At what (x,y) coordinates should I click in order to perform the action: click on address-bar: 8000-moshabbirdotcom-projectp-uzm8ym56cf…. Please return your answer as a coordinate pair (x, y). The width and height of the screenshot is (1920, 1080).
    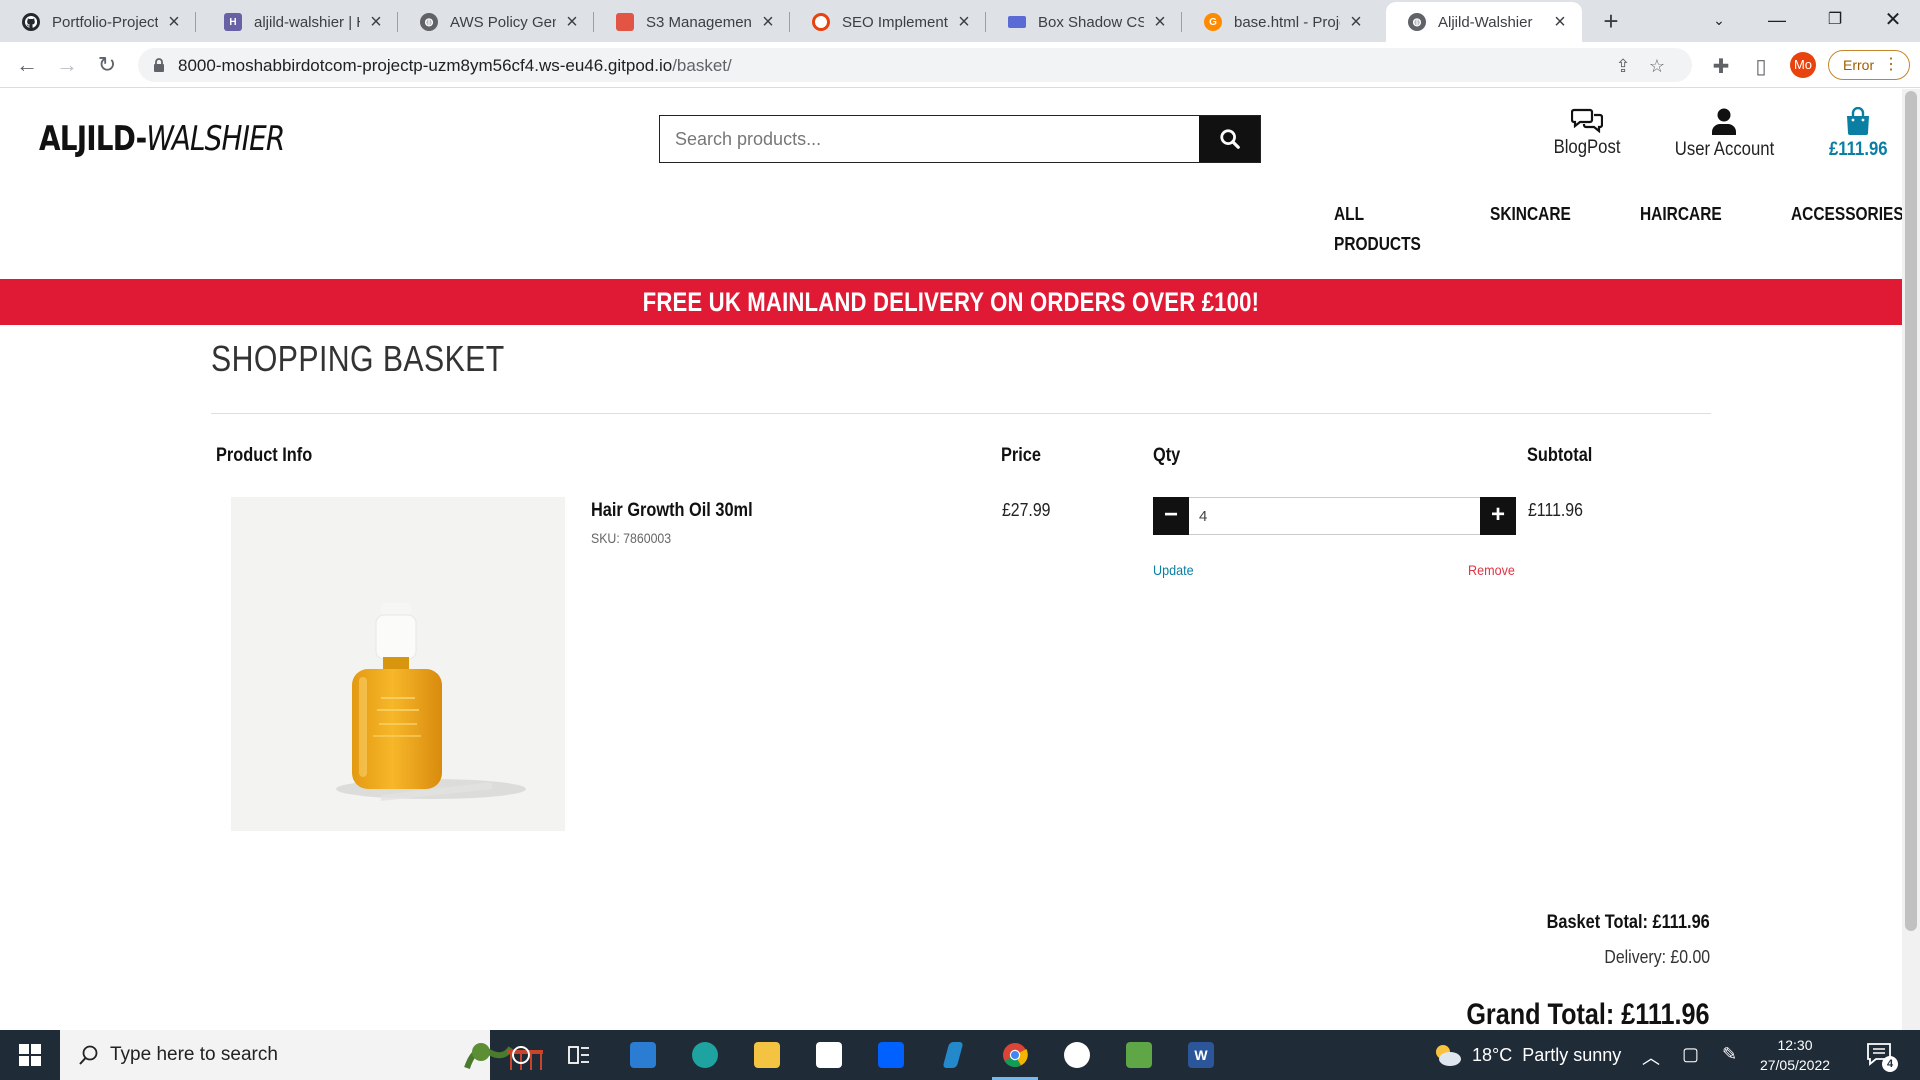
    Looking at the image, I should click on (915, 65).